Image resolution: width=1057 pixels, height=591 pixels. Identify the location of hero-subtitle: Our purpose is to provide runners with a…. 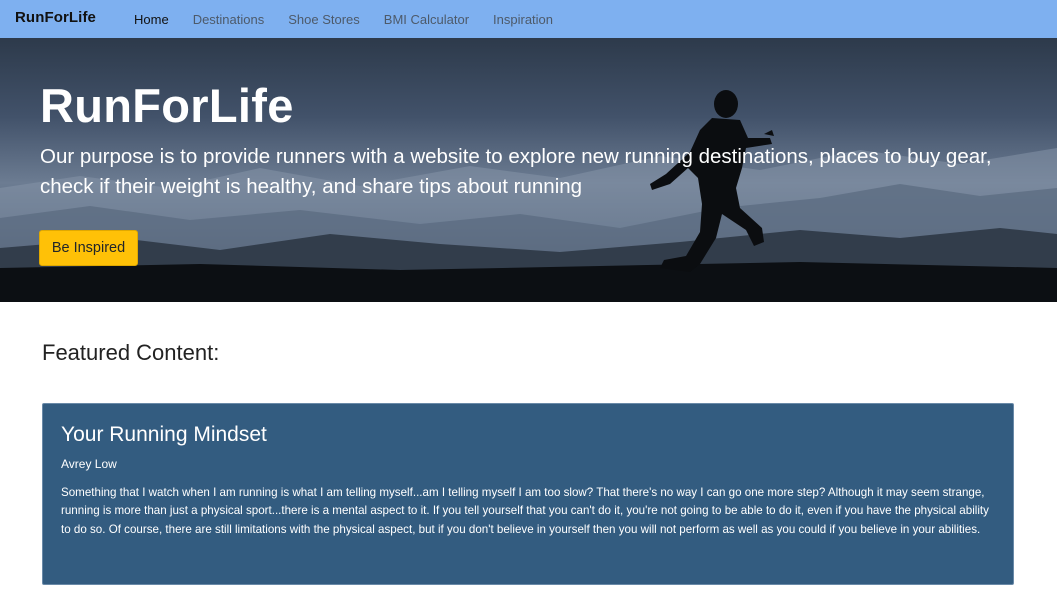
(516, 171).